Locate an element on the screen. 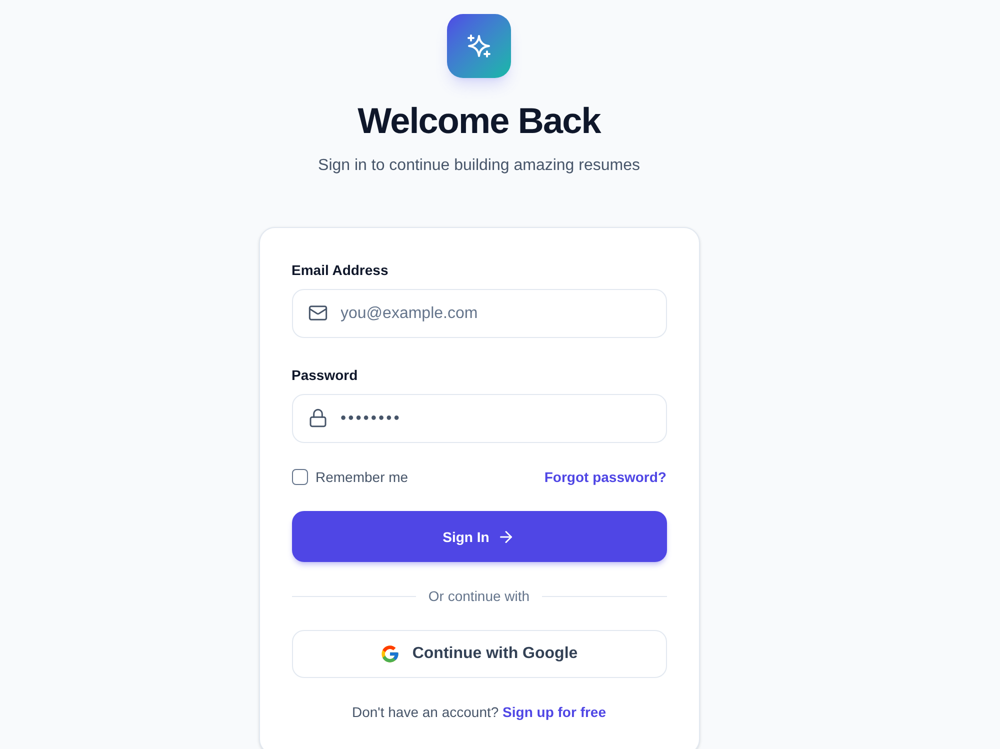 The height and width of the screenshot is (749, 1000). google-sign-in-button: Continue with Google is located at coordinates (479, 654).